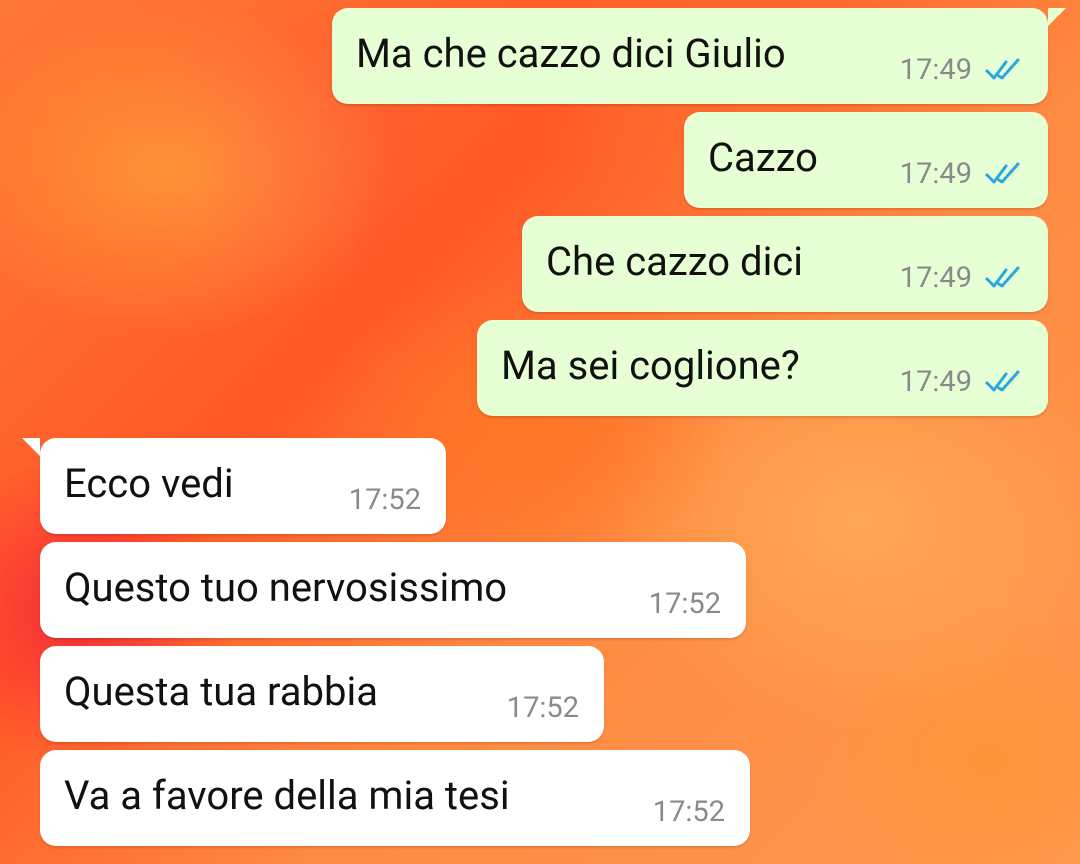  What do you see at coordinates (763, 157) in the screenshot?
I see `message-text: Cazzo` at bounding box center [763, 157].